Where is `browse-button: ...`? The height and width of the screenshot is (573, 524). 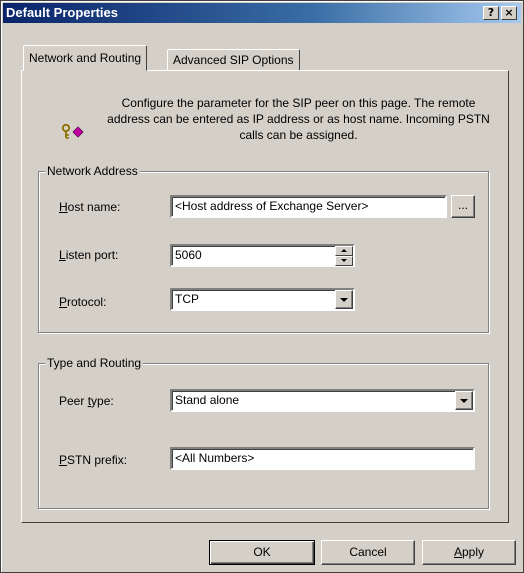
browse-button: ... is located at coordinates (463, 206).